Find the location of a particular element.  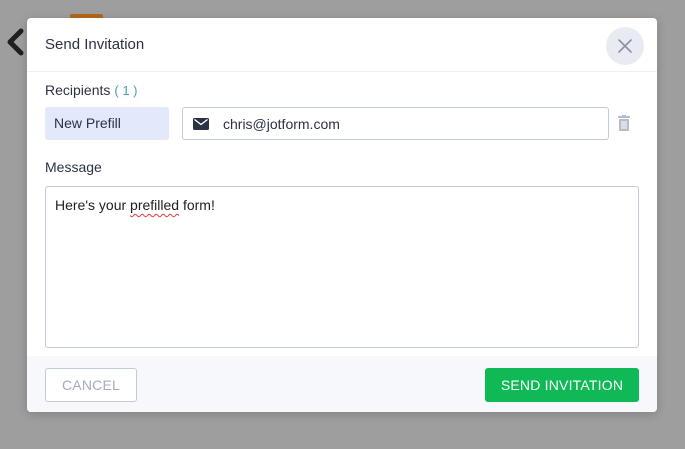

message-text-start: Here's your is located at coordinates (93, 205).